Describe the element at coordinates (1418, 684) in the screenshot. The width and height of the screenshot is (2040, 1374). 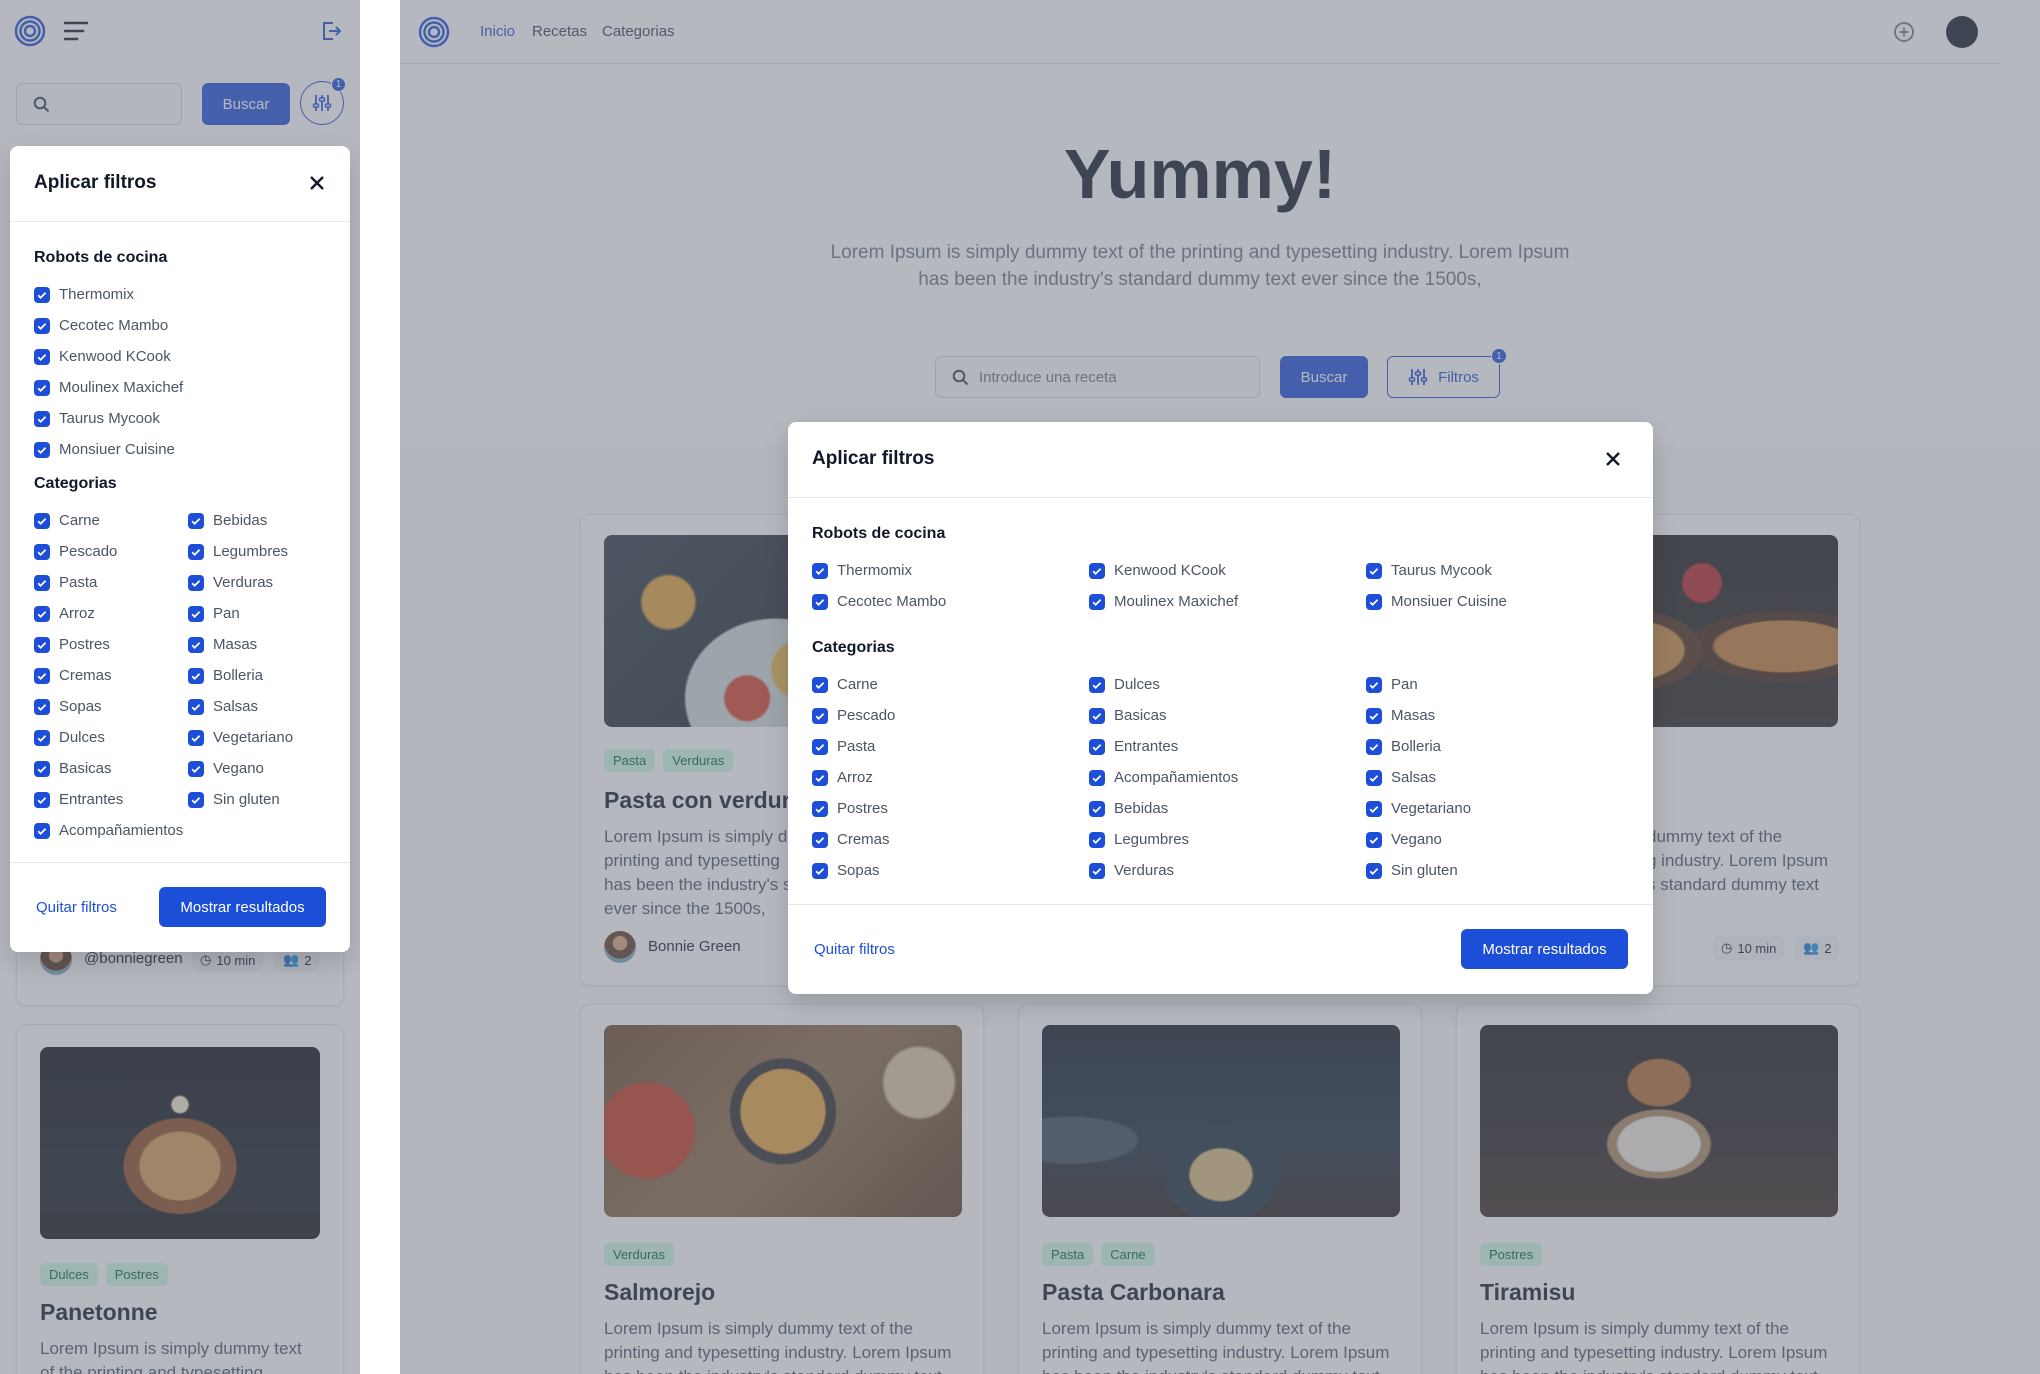
I see `filter-option: Pan` at that location.